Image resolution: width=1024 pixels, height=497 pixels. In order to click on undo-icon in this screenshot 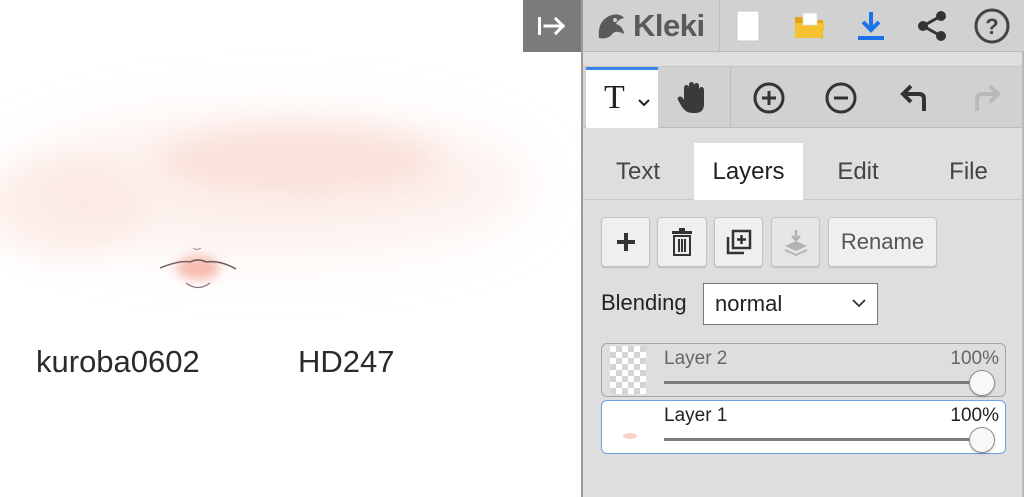, I will do `click(913, 97)`.